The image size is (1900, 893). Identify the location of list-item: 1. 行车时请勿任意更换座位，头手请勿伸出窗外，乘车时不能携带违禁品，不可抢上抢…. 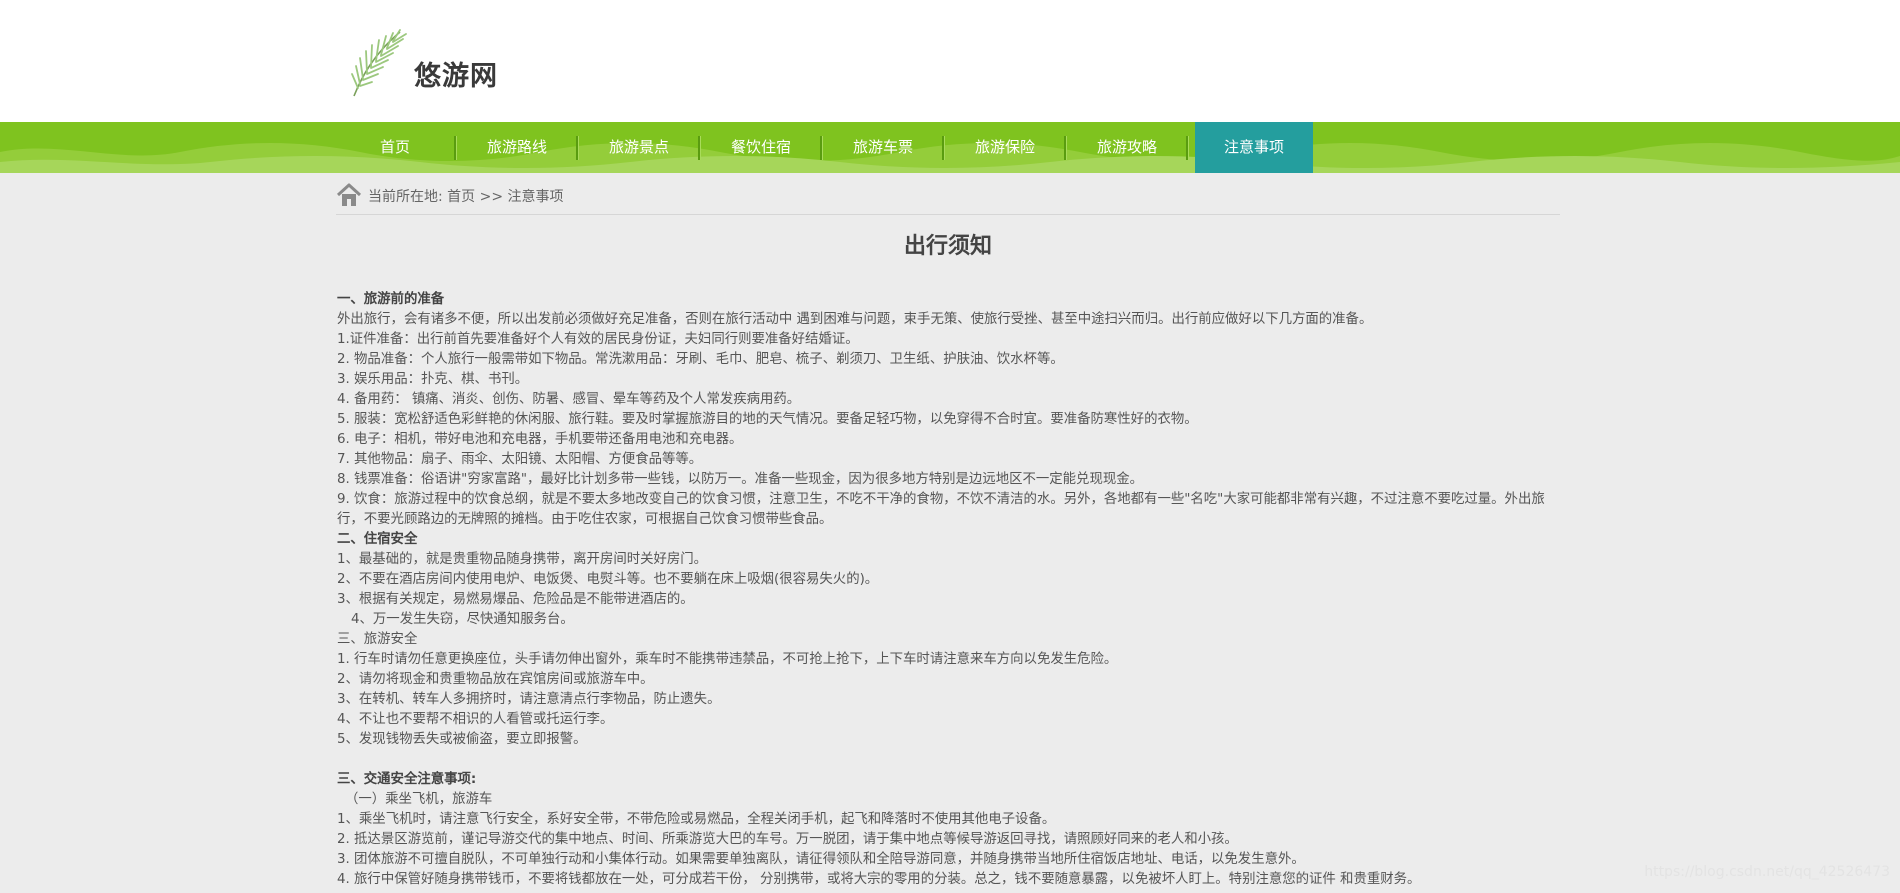
(727, 659).